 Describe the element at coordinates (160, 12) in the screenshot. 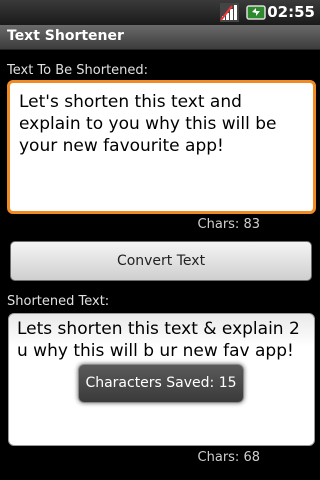

I see `status-bar: 02:55` at that location.